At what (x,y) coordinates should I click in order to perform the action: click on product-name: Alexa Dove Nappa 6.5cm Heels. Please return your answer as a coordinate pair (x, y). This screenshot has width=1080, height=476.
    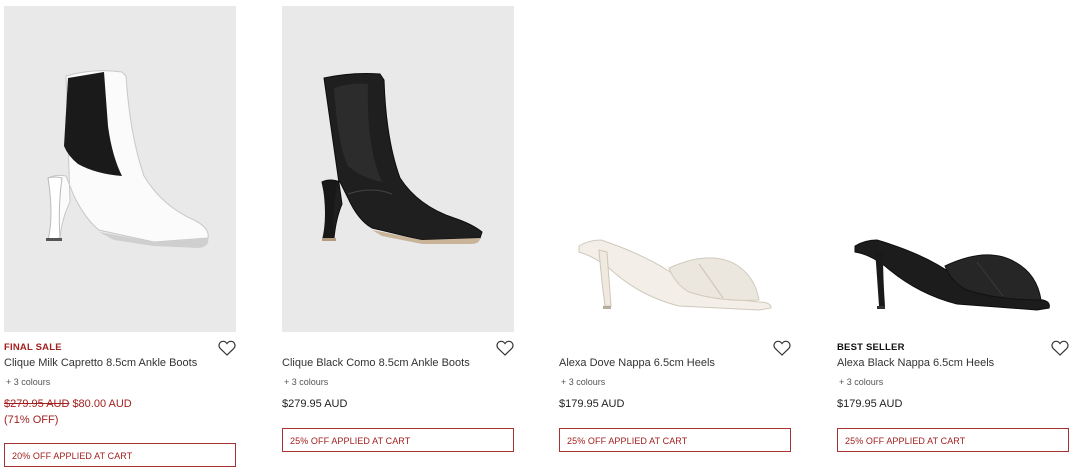
    Looking at the image, I should click on (637, 363).